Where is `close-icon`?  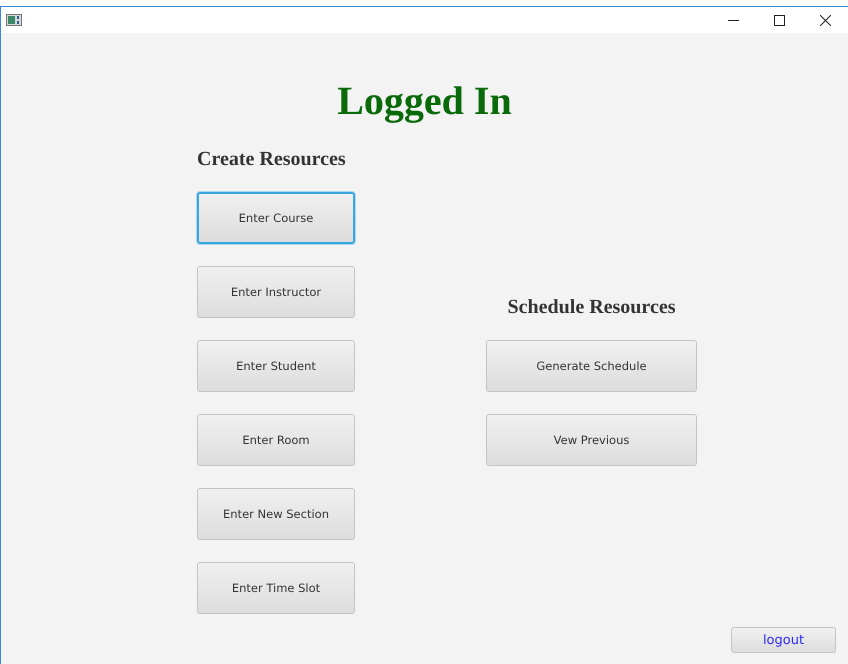
close-icon is located at coordinates (825, 20).